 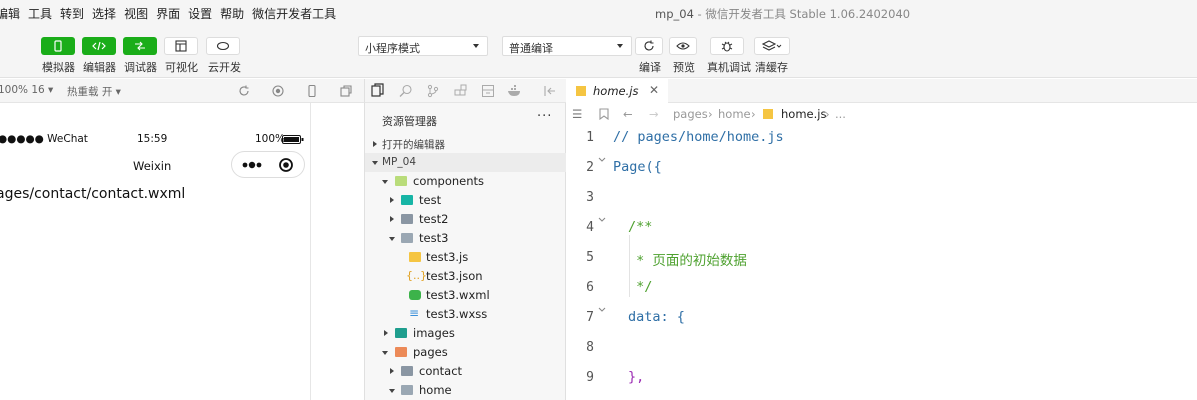 I want to click on files-icon, so click(x=378, y=90).